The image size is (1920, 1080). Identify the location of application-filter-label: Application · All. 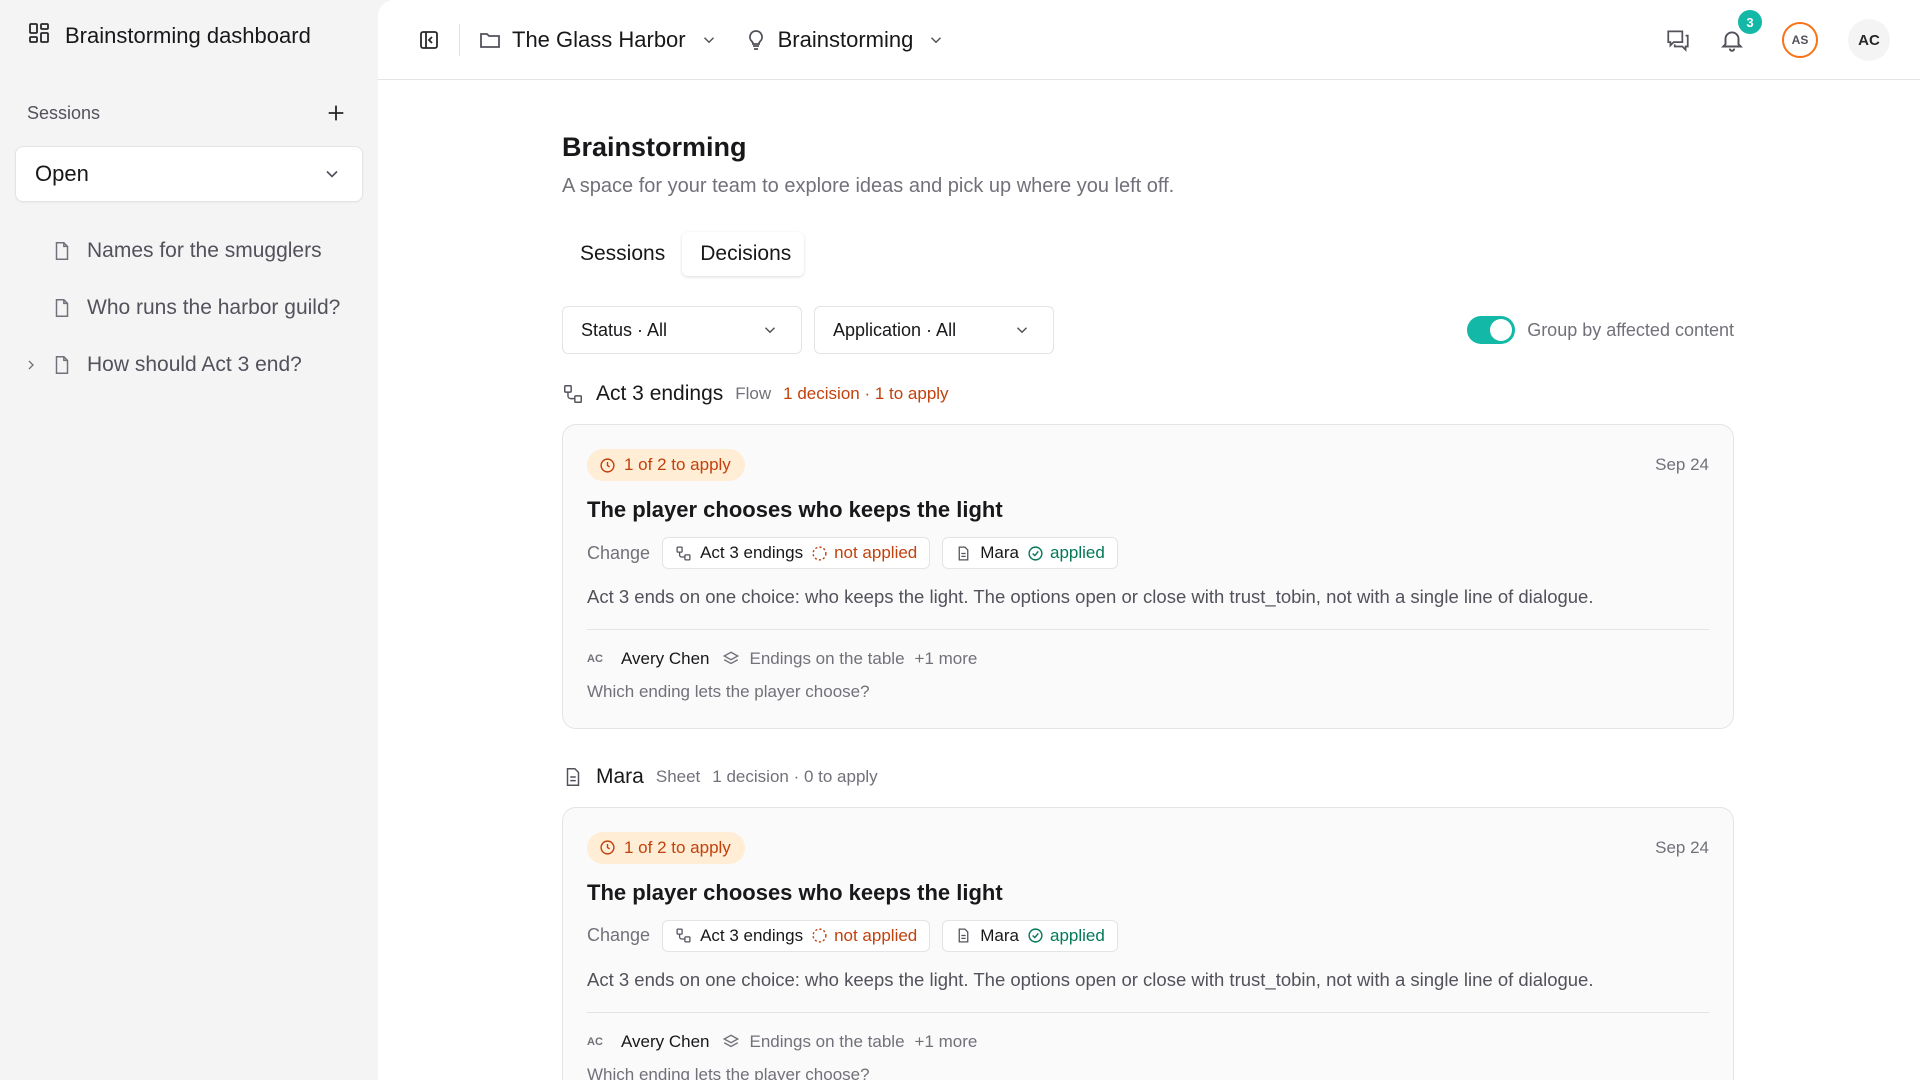
(895, 329).